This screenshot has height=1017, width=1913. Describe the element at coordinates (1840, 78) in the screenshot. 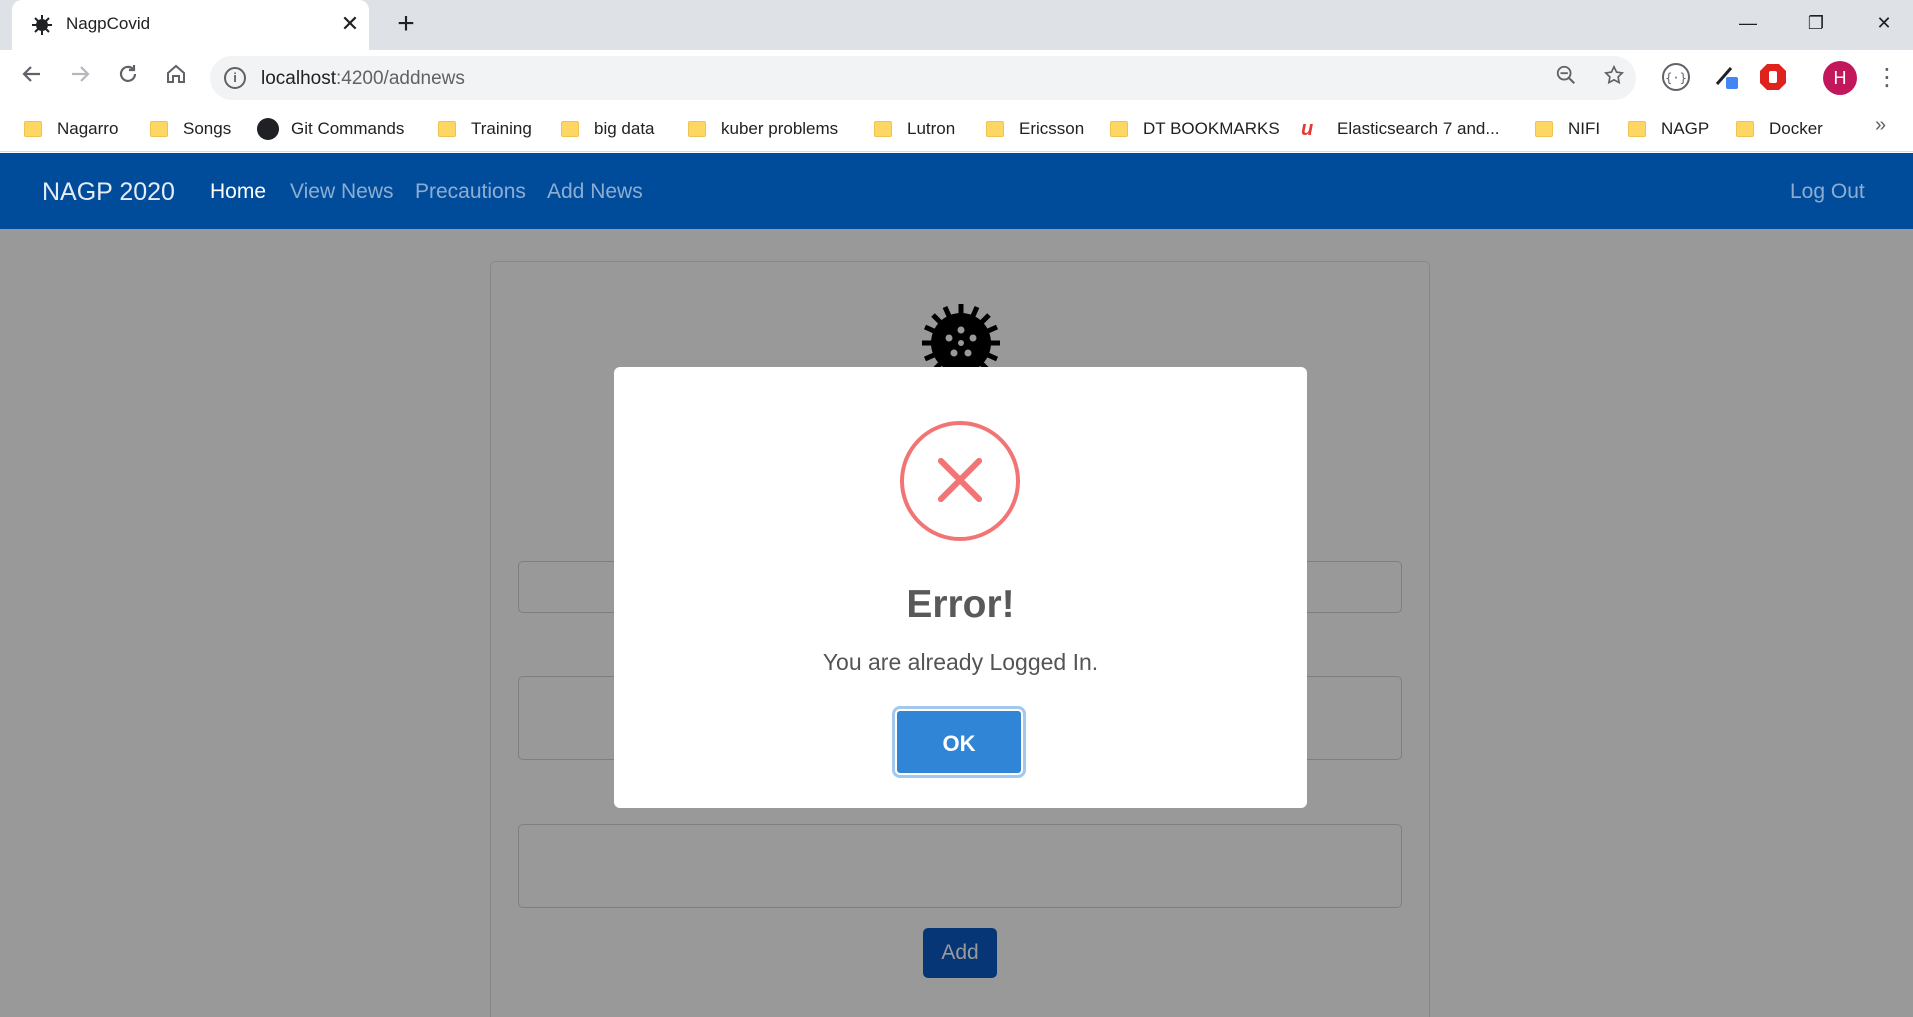

I see `profile-avatar: H` at that location.